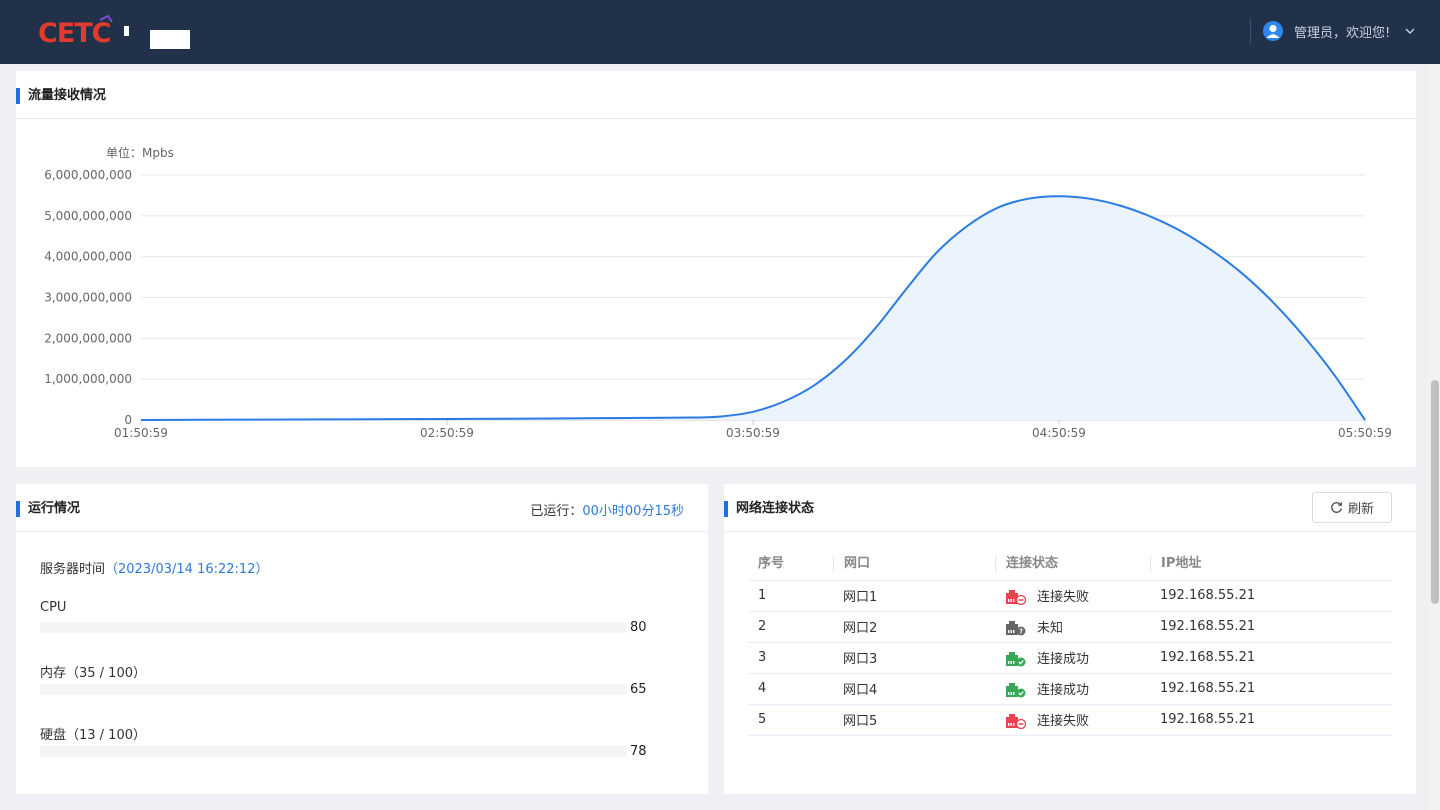 The image size is (1440, 810). I want to click on table-row: 5 网口5 连接失败 192.168.55.21, so click(1070, 720).